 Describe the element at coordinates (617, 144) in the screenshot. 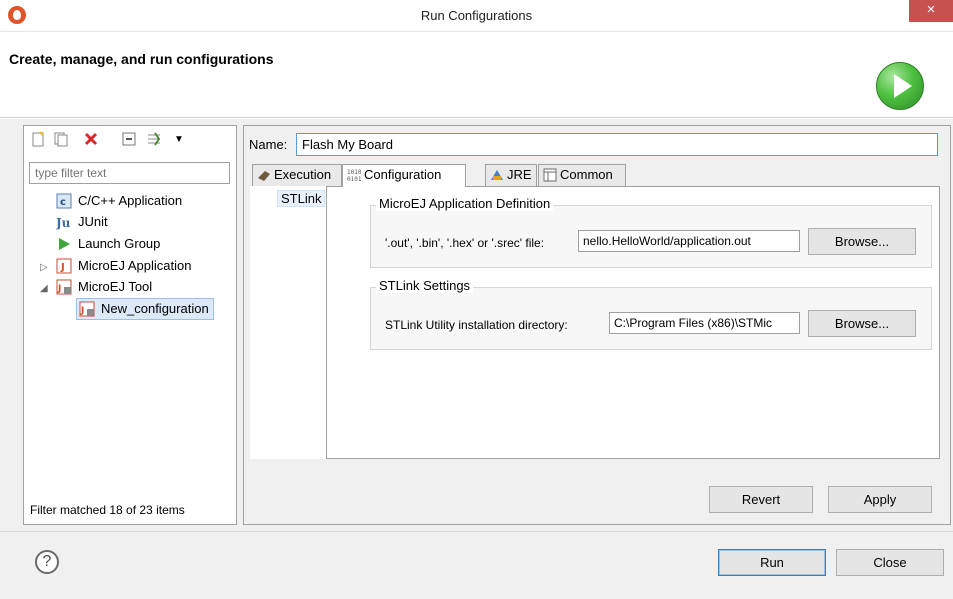

I see `name-field` at that location.